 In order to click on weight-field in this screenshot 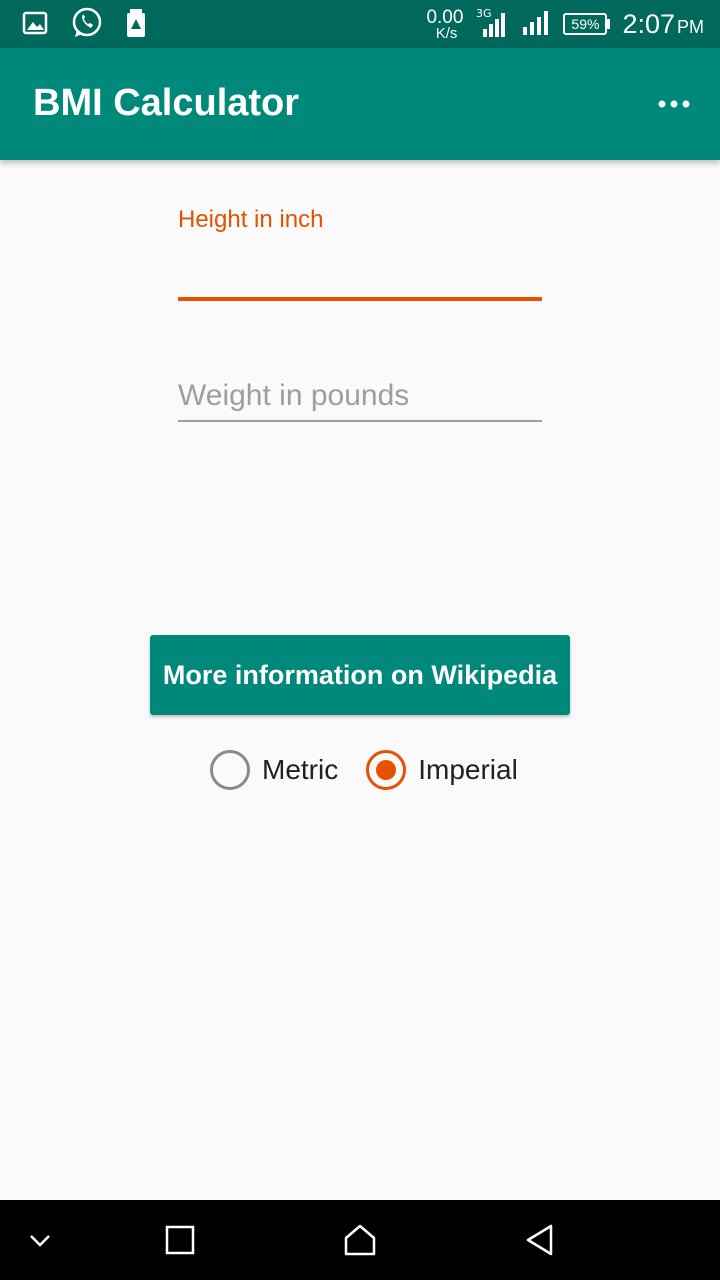, I will do `click(360, 398)`.